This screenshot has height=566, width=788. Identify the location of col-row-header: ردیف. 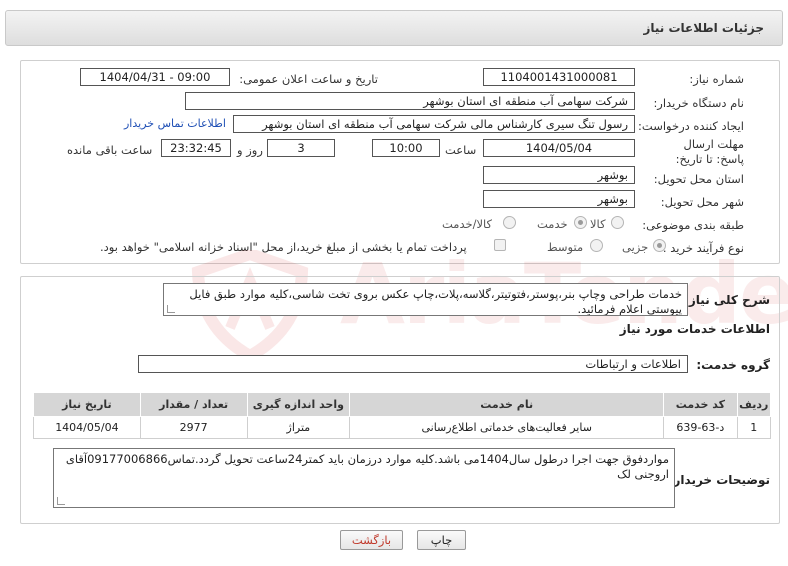
(753, 404).